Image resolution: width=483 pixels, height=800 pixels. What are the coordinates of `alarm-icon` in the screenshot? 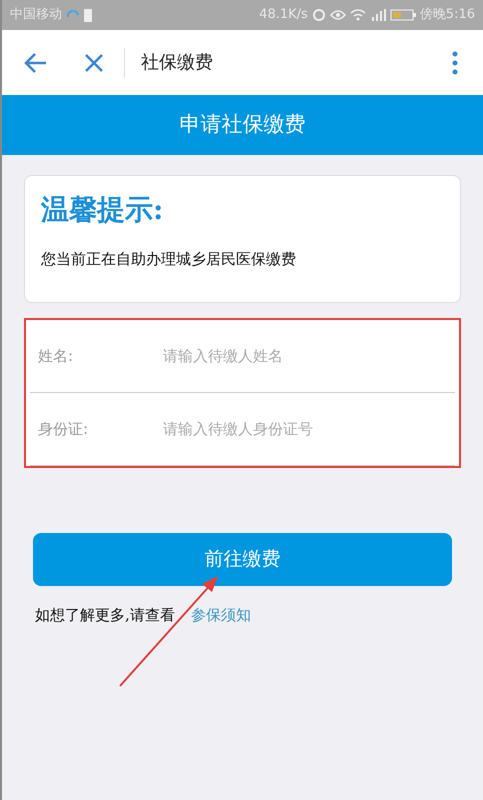 It's located at (319, 15).